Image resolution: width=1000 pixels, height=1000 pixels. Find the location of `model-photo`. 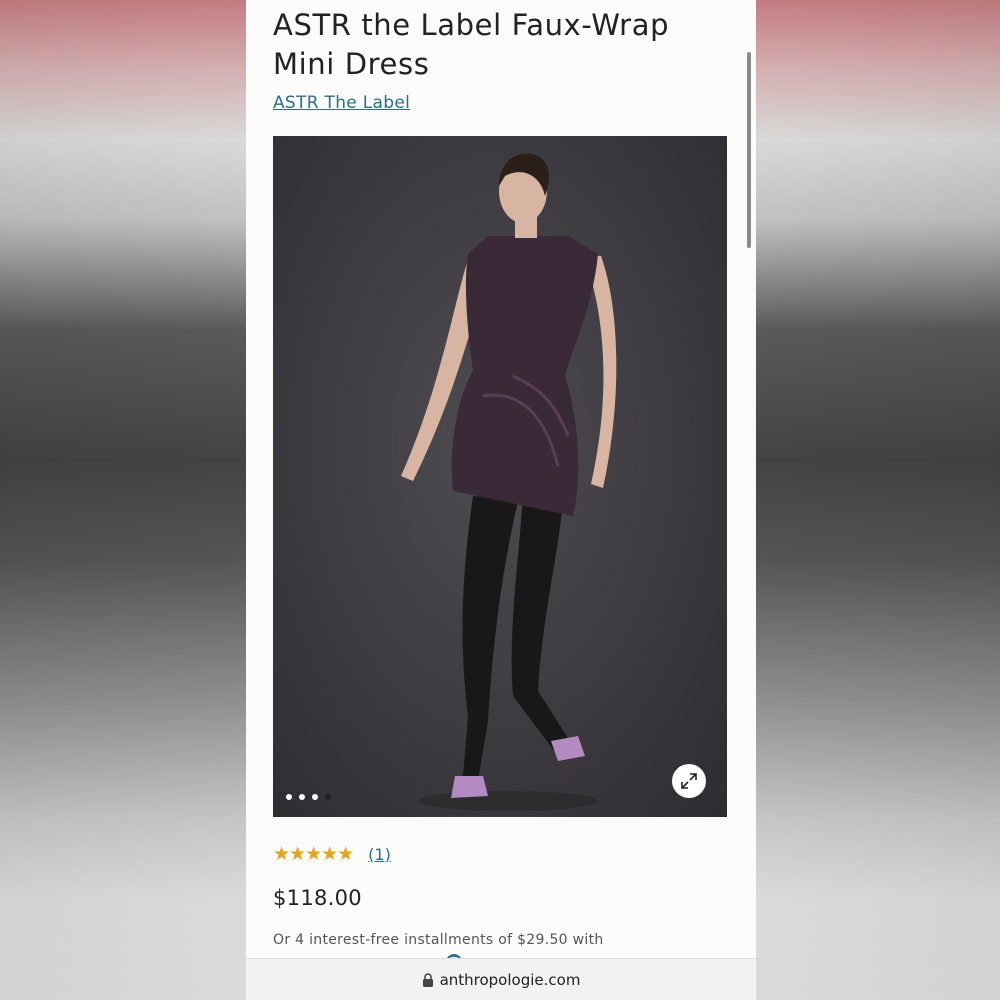

model-photo is located at coordinates (509, 482).